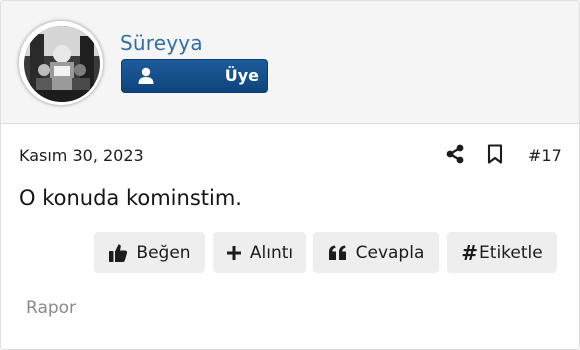  I want to click on like-button: Beğen, so click(149, 252).